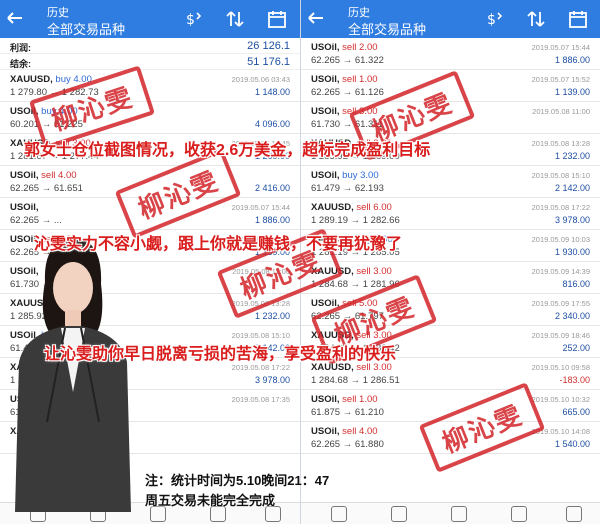 The width and height of the screenshot is (600, 524). Describe the element at coordinates (150, 62) in the screenshot. I see `summary-balance: 结余: 51 176.1` at that location.